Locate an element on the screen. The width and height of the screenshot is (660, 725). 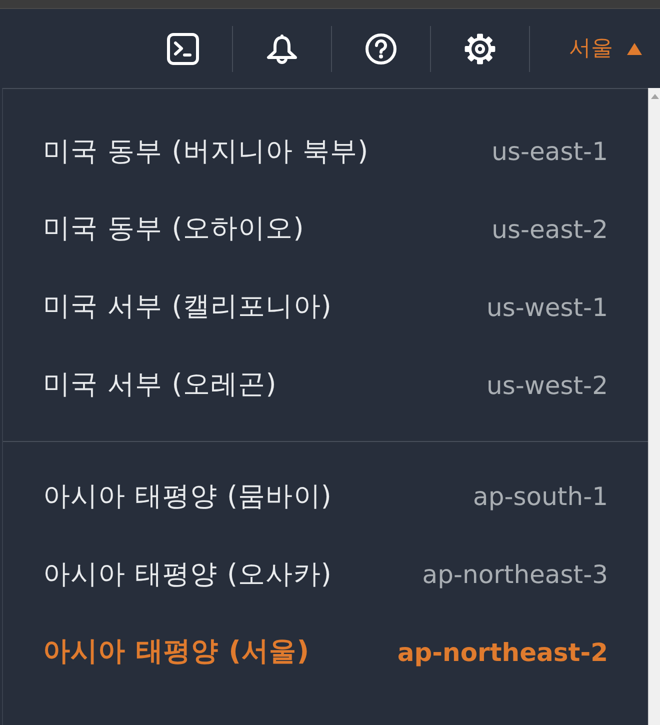
region-code: ap-south-1 is located at coordinates (540, 497).